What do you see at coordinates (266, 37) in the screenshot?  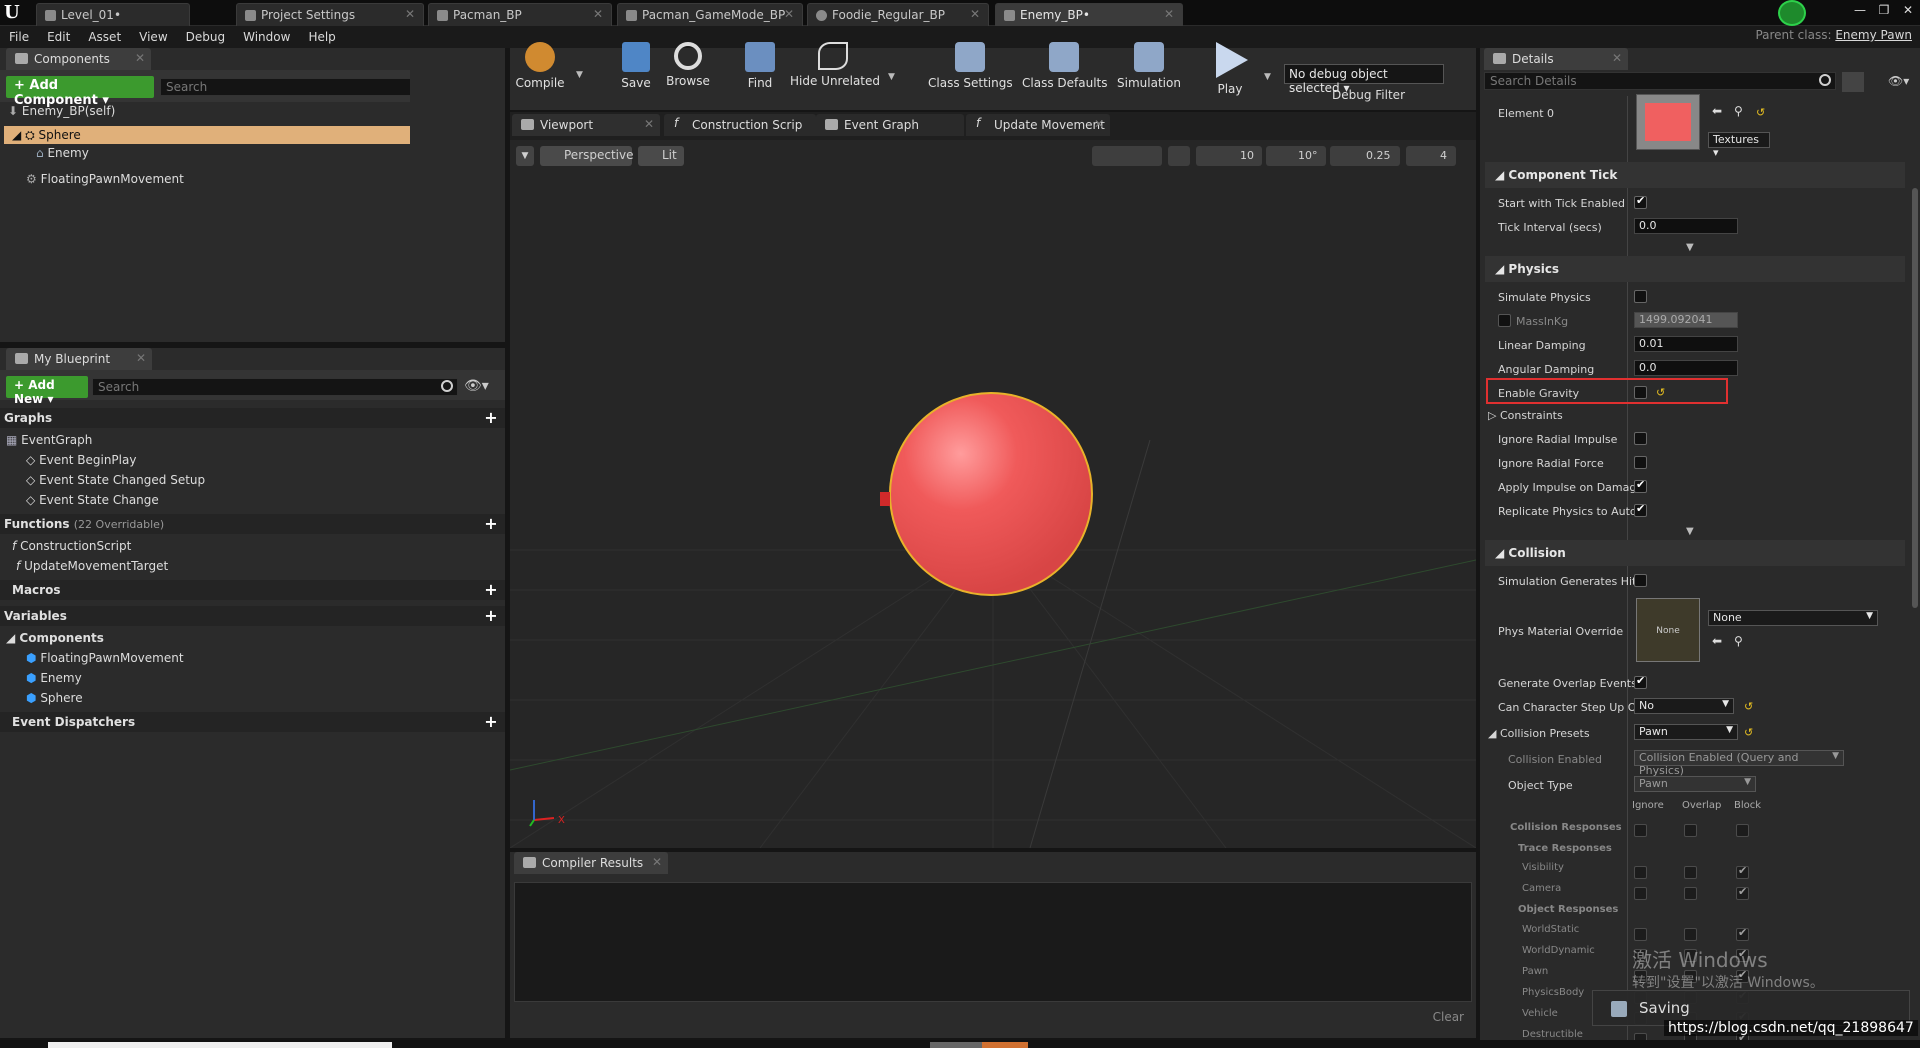 I see `menu-window: Window` at bounding box center [266, 37].